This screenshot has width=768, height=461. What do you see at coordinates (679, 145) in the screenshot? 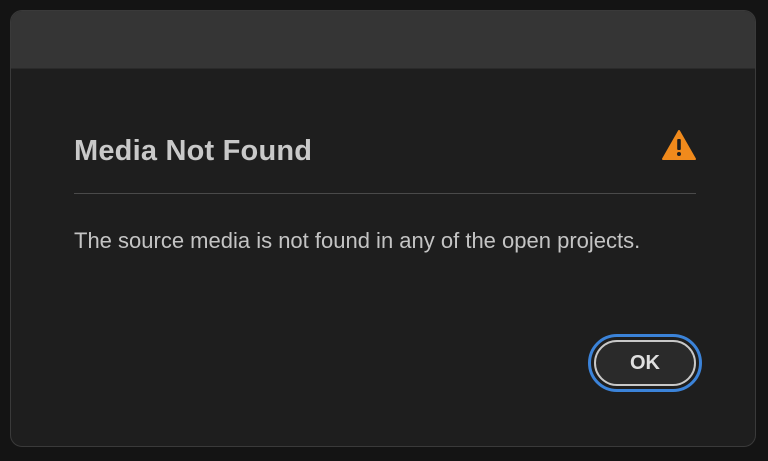
I see `warning-icon` at bounding box center [679, 145].